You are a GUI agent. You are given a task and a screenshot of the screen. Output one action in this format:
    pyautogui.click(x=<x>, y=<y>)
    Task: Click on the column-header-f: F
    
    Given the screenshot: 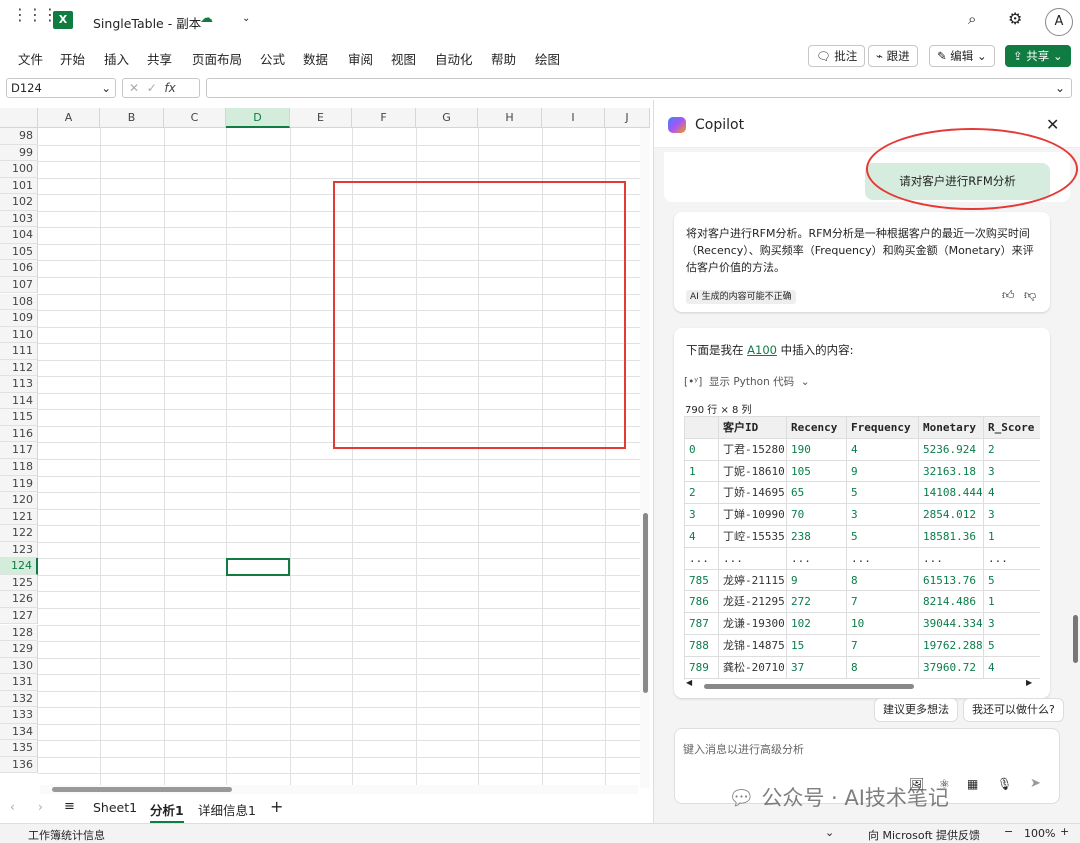 What is the action you would take?
    pyautogui.click(x=384, y=118)
    